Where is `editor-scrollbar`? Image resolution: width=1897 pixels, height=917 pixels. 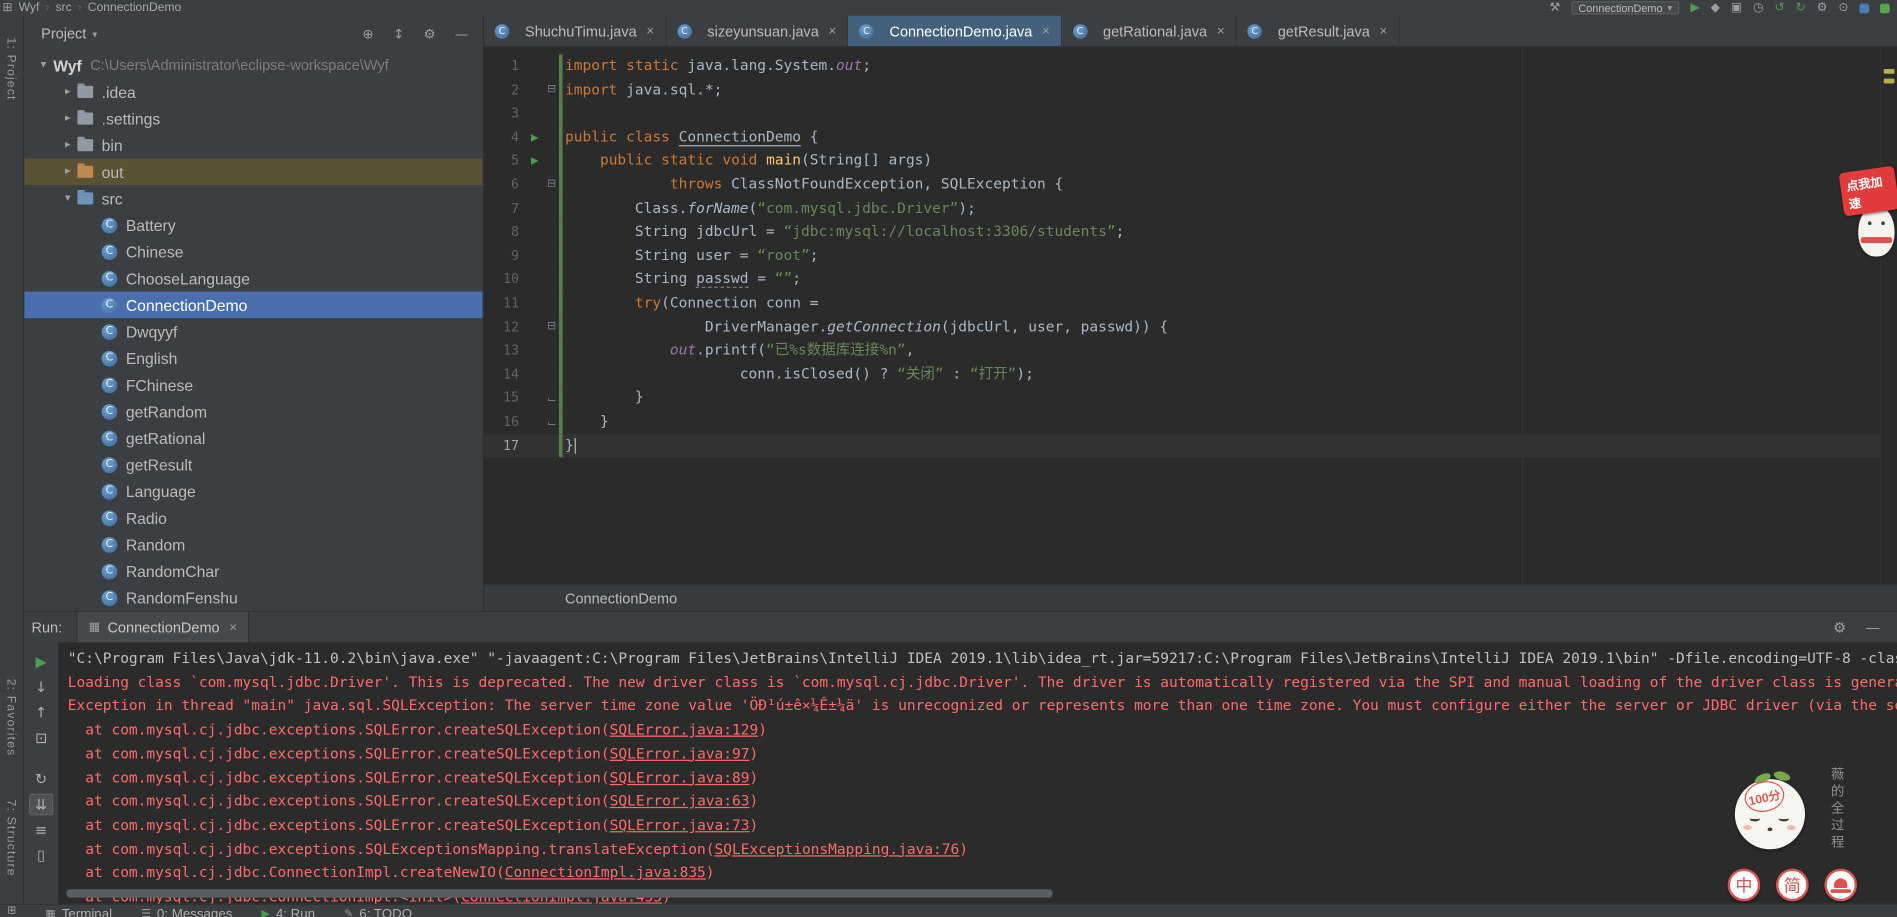
editor-scrollbar is located at coordinates (1888, 316).